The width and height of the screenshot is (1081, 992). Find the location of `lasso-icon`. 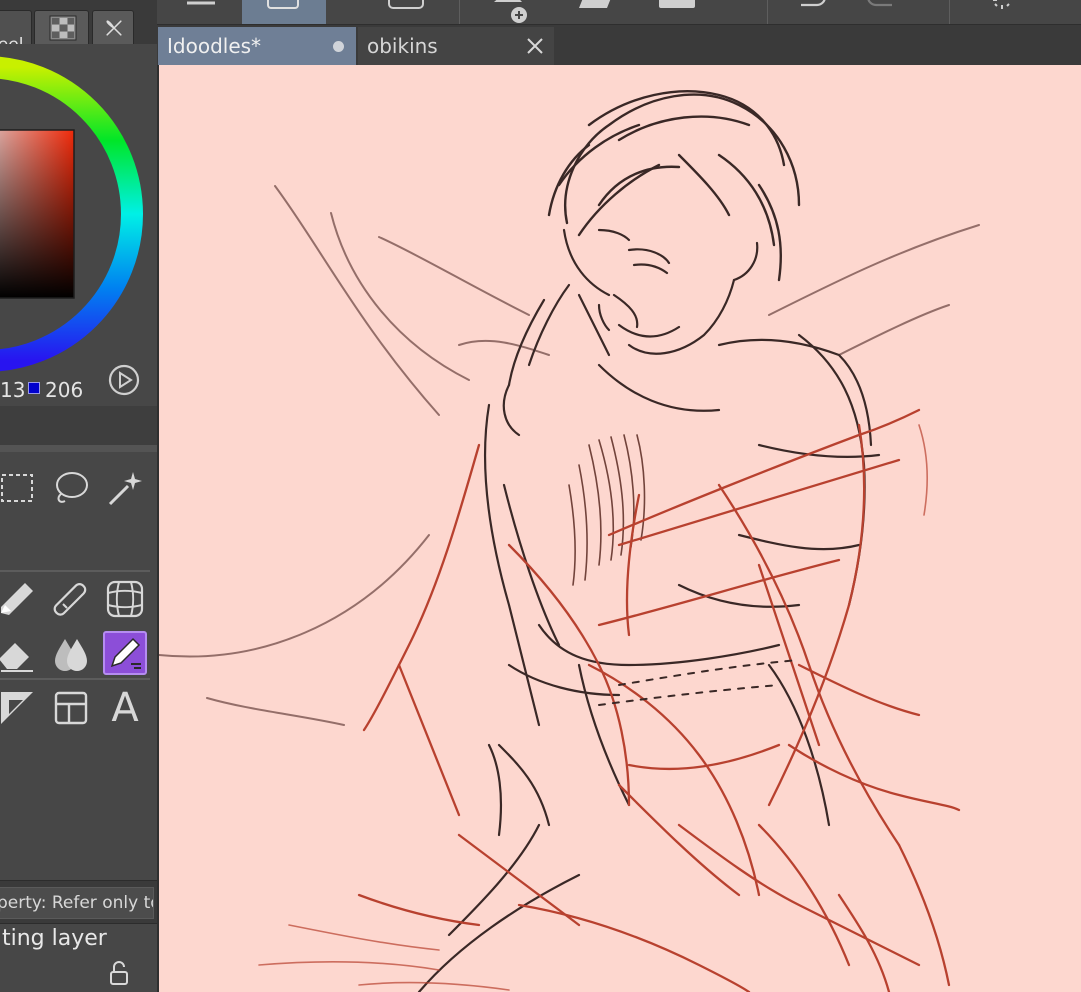

lasso-icon is located at coordinates (72, 487).